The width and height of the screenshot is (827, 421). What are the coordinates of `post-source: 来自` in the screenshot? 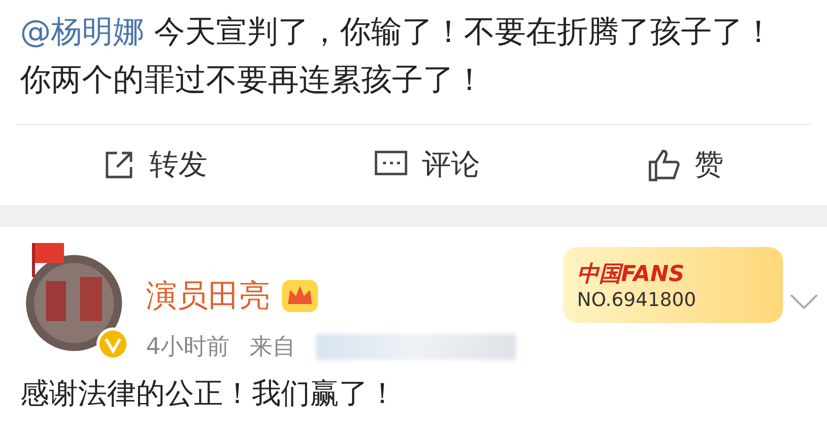 It's located at (273, 347).